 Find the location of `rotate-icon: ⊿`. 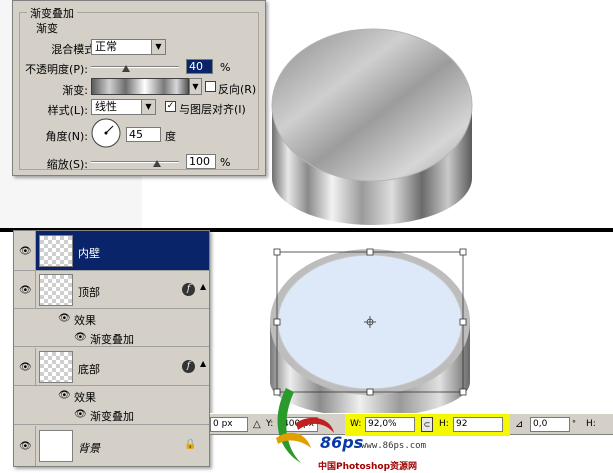

rotate-icon: ⊿ is located at coordinates (519, 424).